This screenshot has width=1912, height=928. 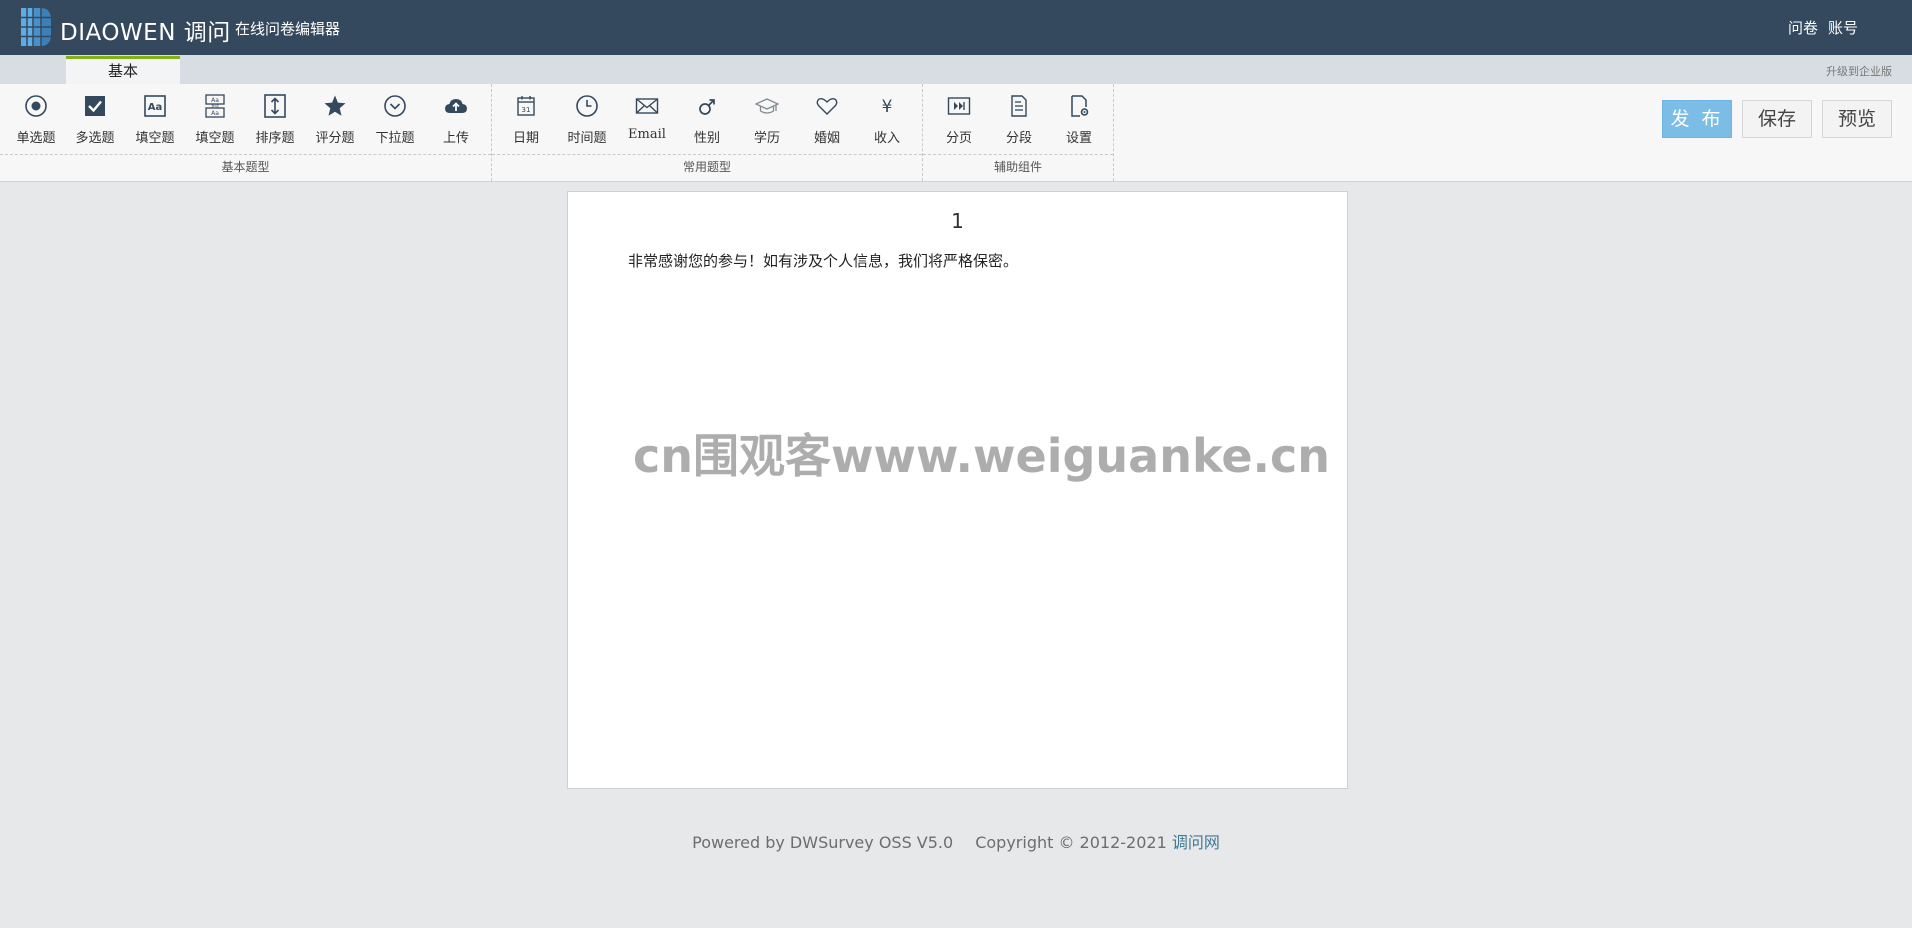 I want to click on tool-label: 收入, so click(x=886, y=138).